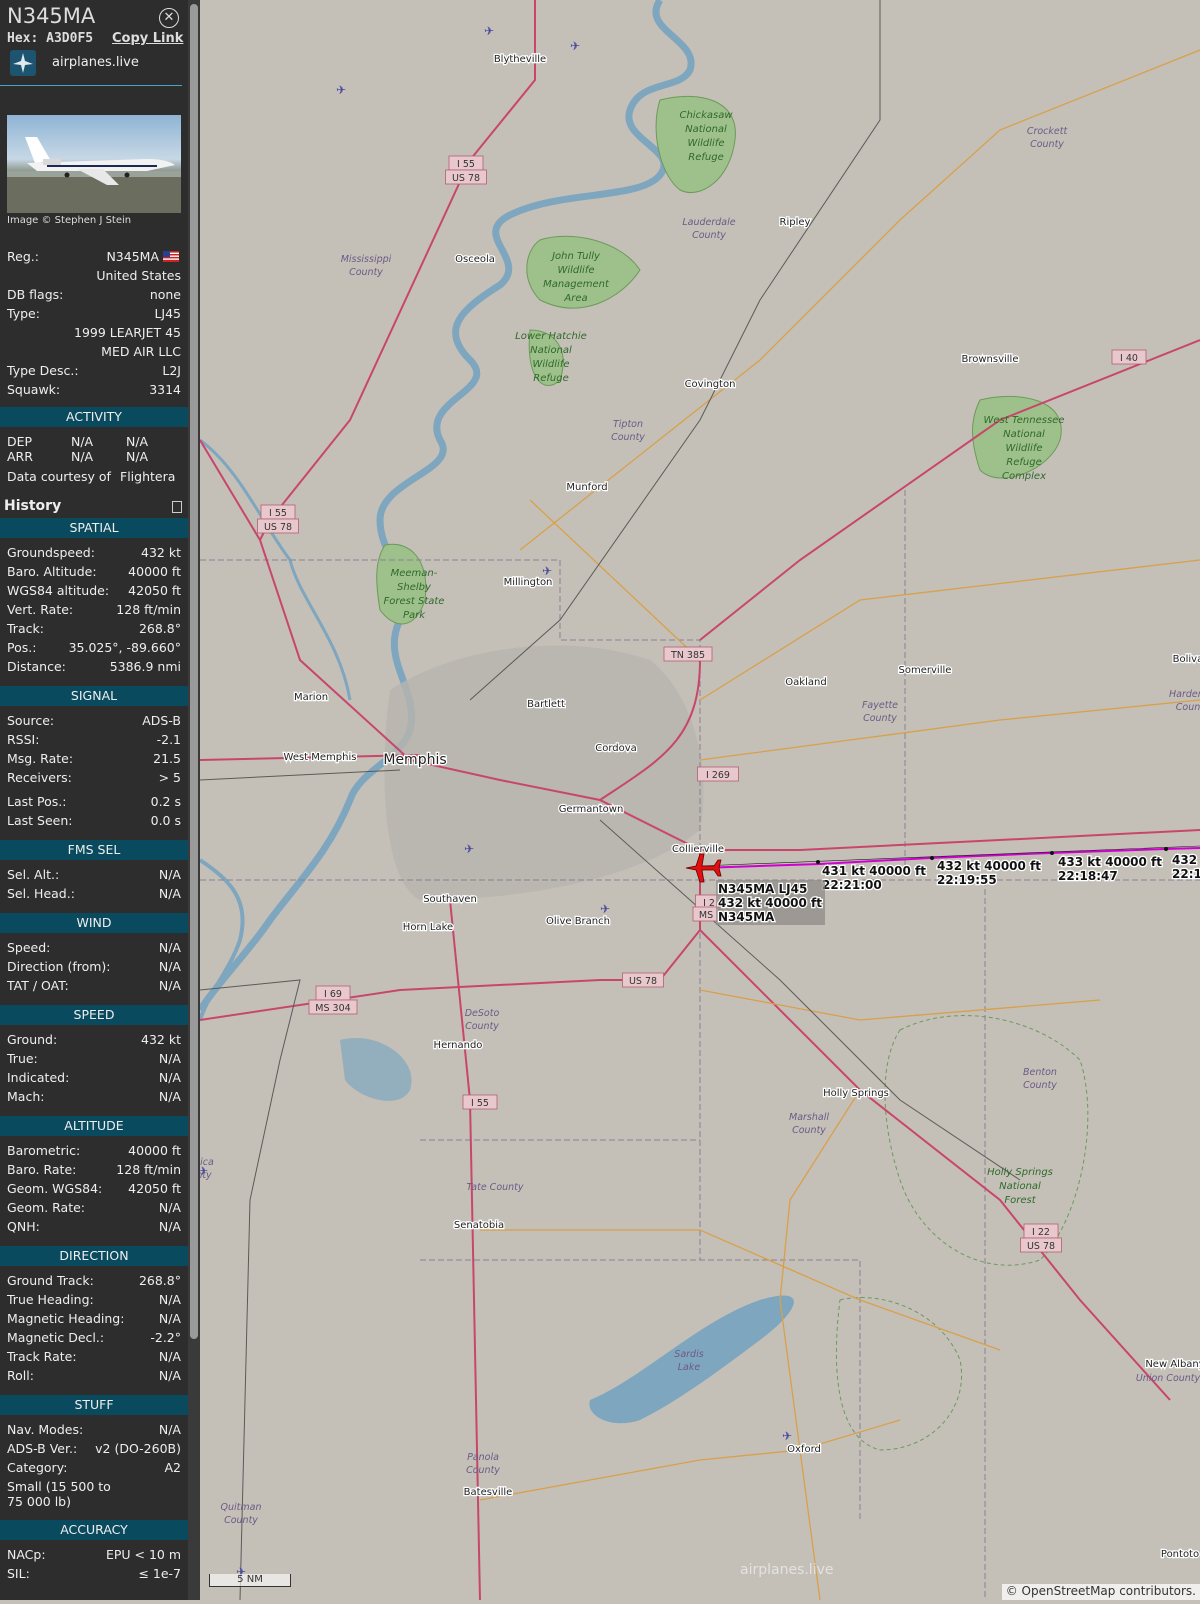  I want to click on detail-label: True Heading:, so click(50, 1299).